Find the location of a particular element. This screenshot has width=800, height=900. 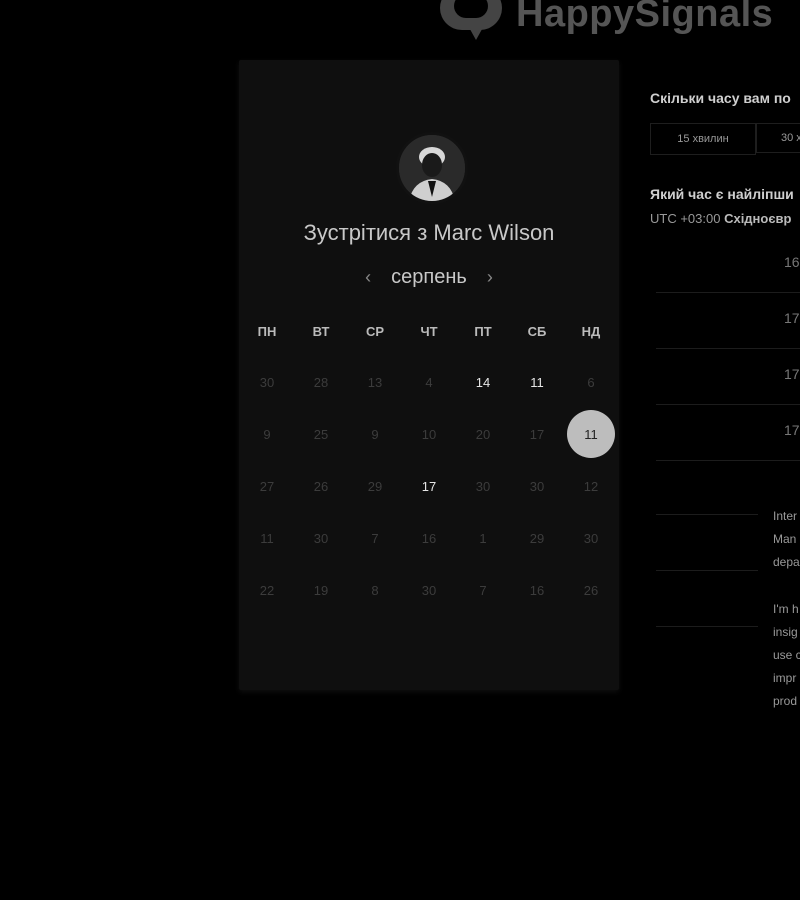

calendar-day: 19 is located at coordinates (321, 590).